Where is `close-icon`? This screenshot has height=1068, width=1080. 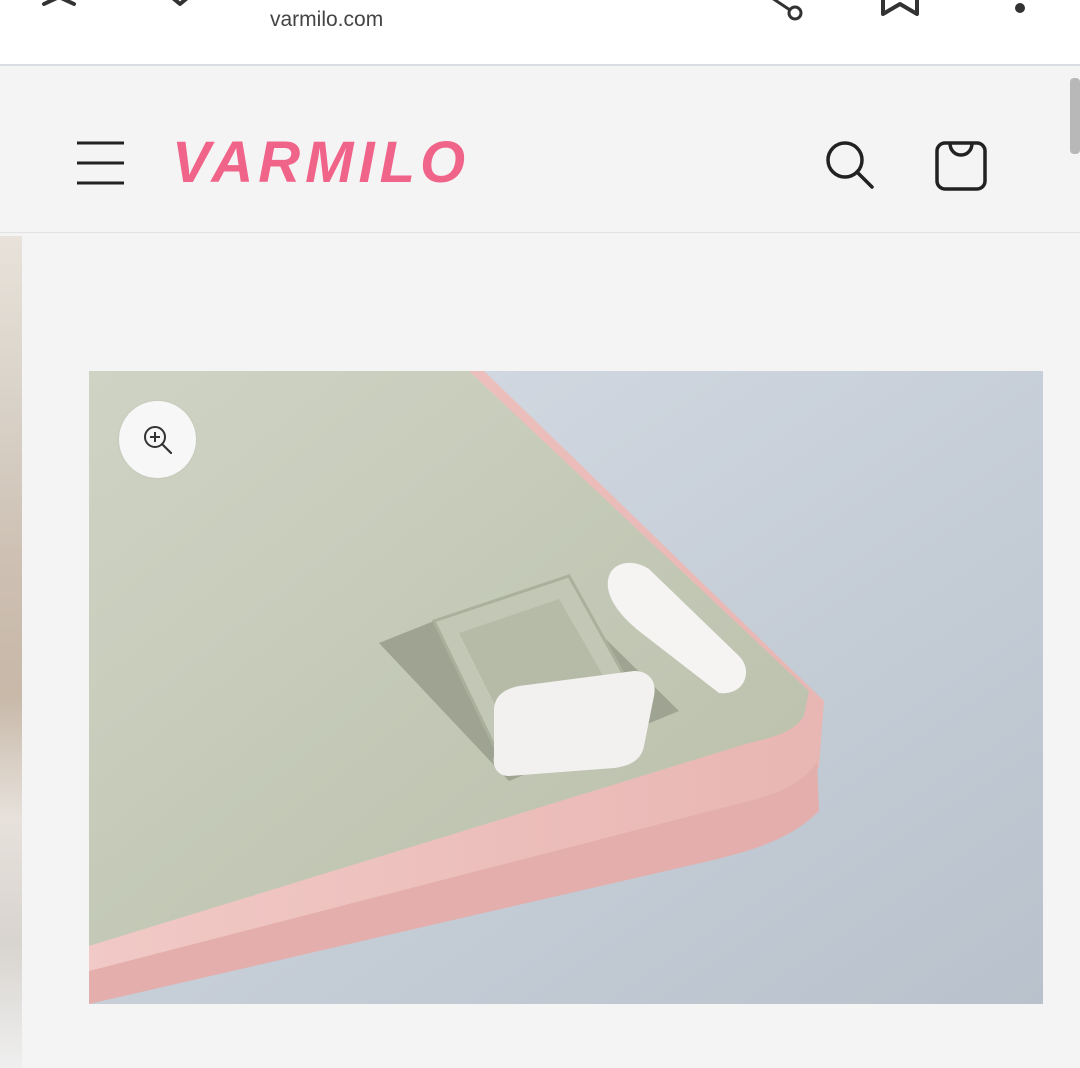
close-icon is located at coordinates (60, 7).